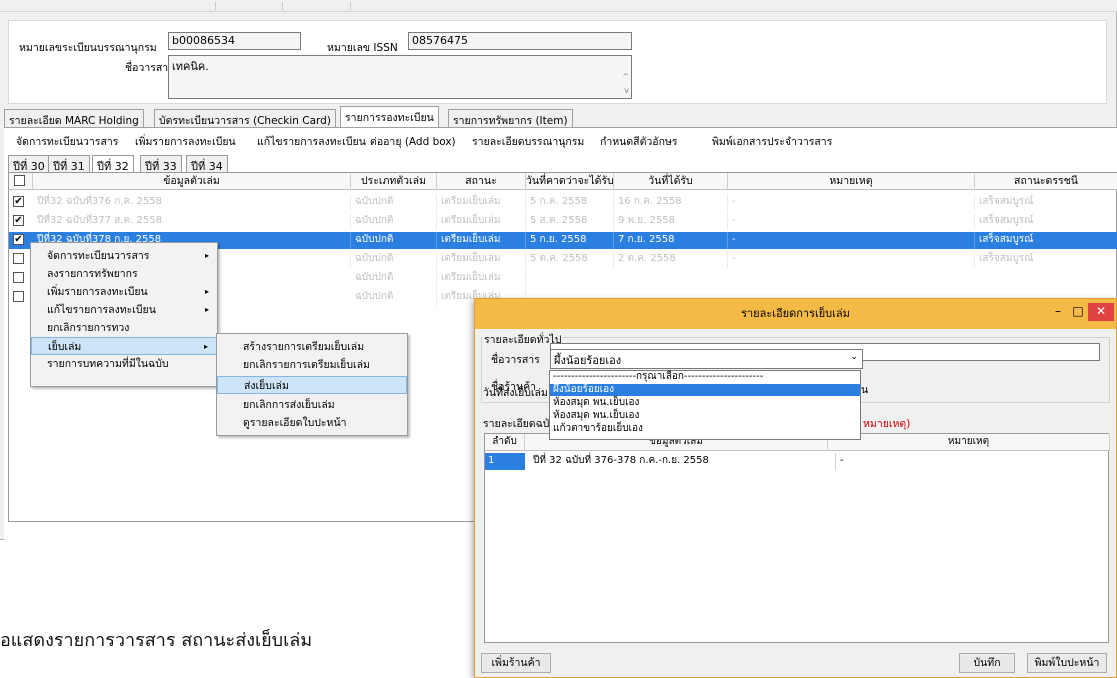 The width and height of the screenshot is (1117, 678). I want to click on items-note-warning: หมายเหตุ), so click(887, 424).